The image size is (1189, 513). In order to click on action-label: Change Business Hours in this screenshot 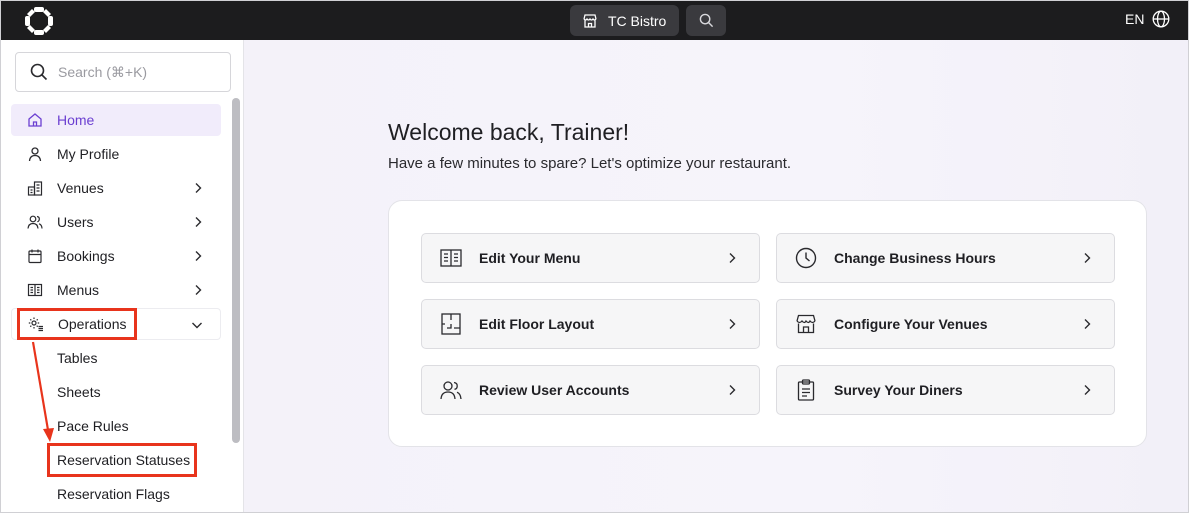, I will do `click(915, 258)`.